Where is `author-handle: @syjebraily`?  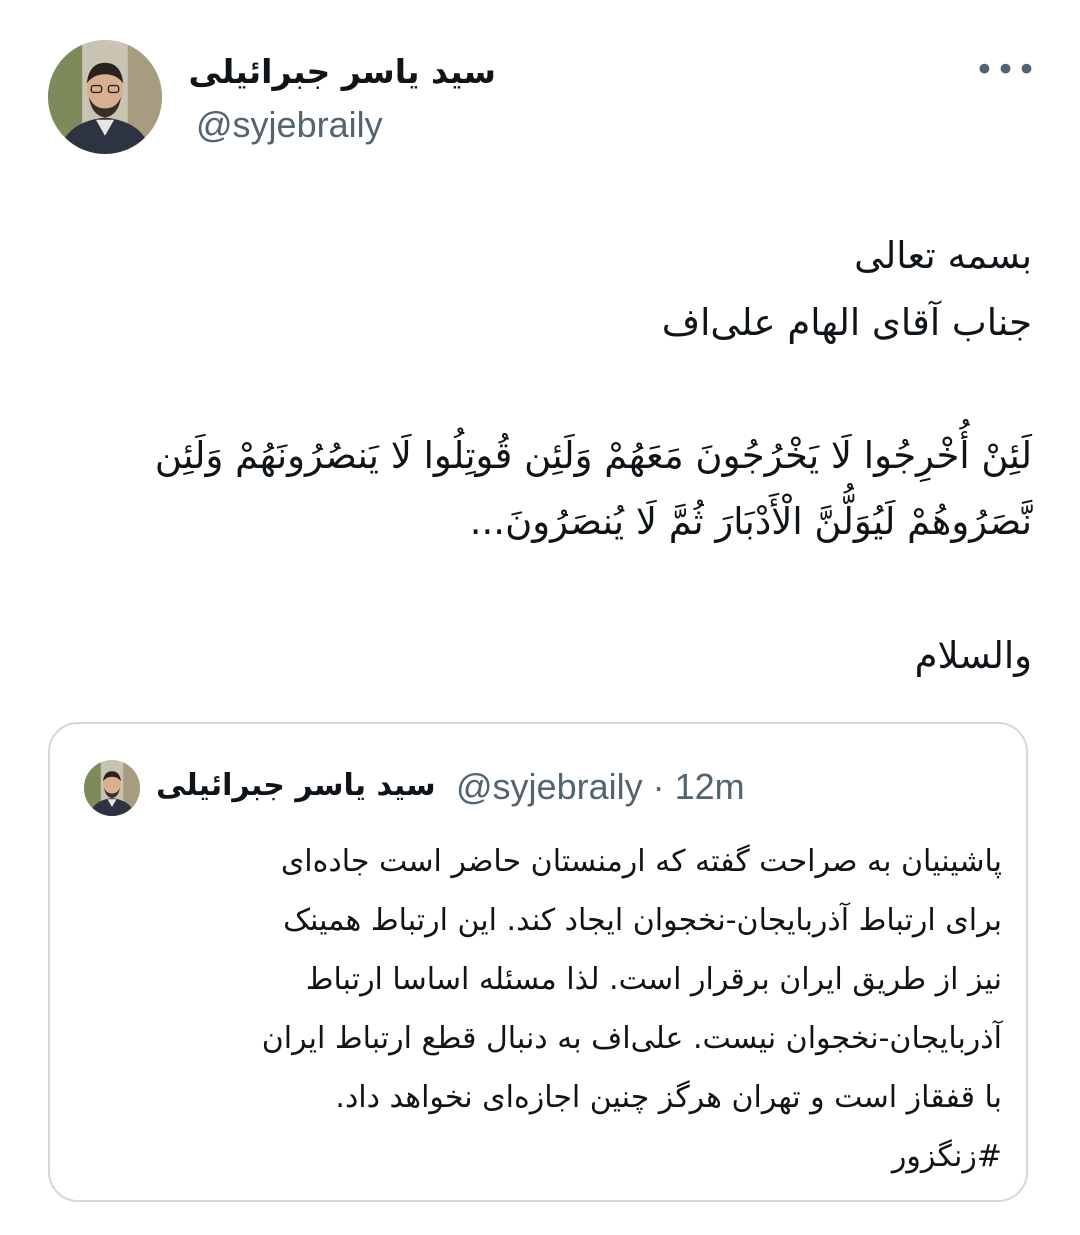 author-handle: @syjebraily is located at coordinates (289, 125).